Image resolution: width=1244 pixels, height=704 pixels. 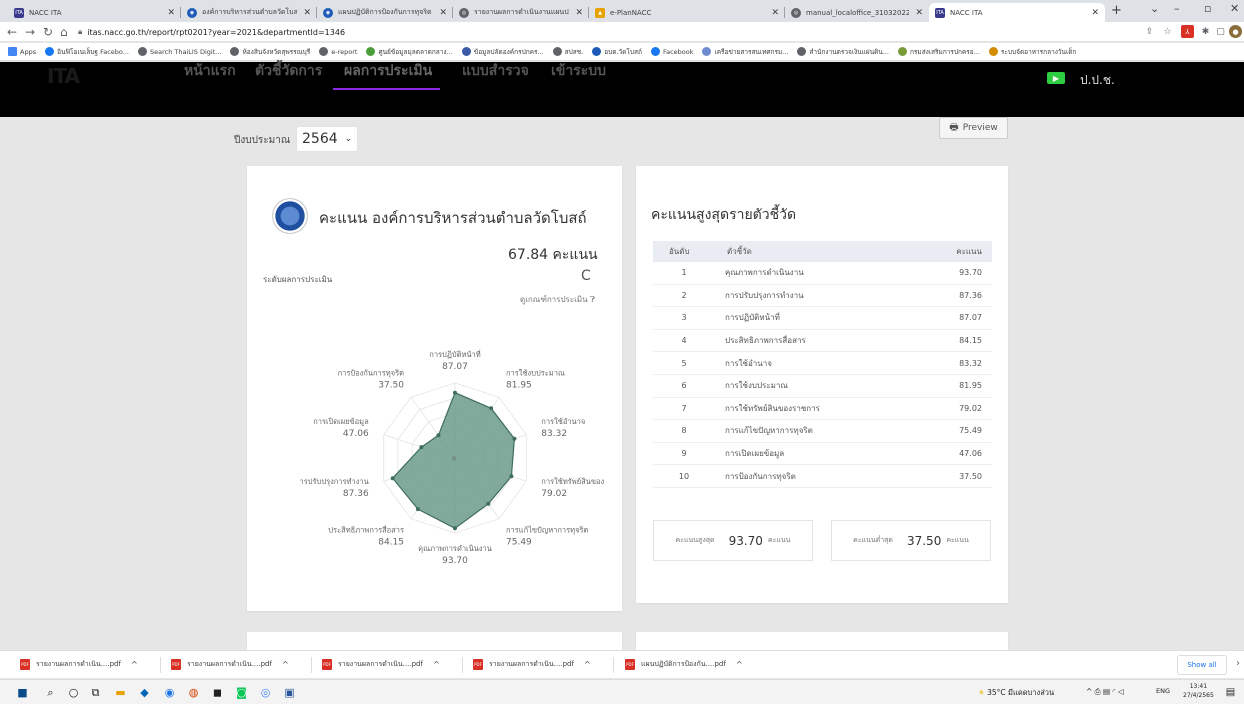 What do you see at coordinates (94, 12) in the screenshot?
I see `browser-tab: ITA NACC ITA ✕` at bounding box center [94, 12].